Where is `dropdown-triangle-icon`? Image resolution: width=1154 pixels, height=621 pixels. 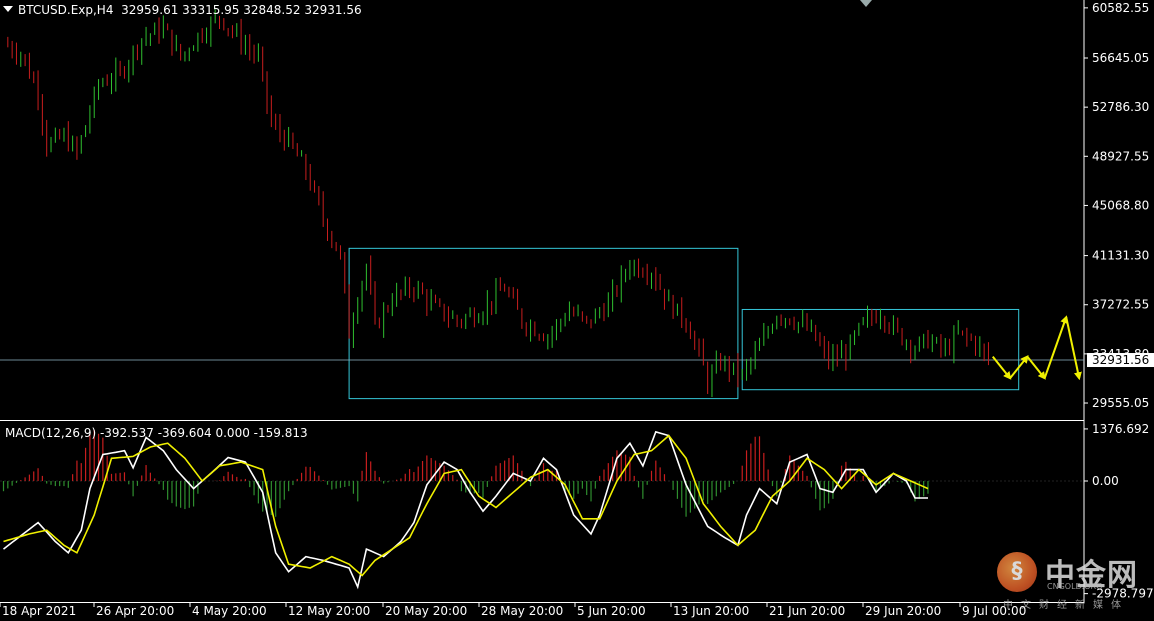 dropdown-triangle-icon is located at coordinates (8, 9).